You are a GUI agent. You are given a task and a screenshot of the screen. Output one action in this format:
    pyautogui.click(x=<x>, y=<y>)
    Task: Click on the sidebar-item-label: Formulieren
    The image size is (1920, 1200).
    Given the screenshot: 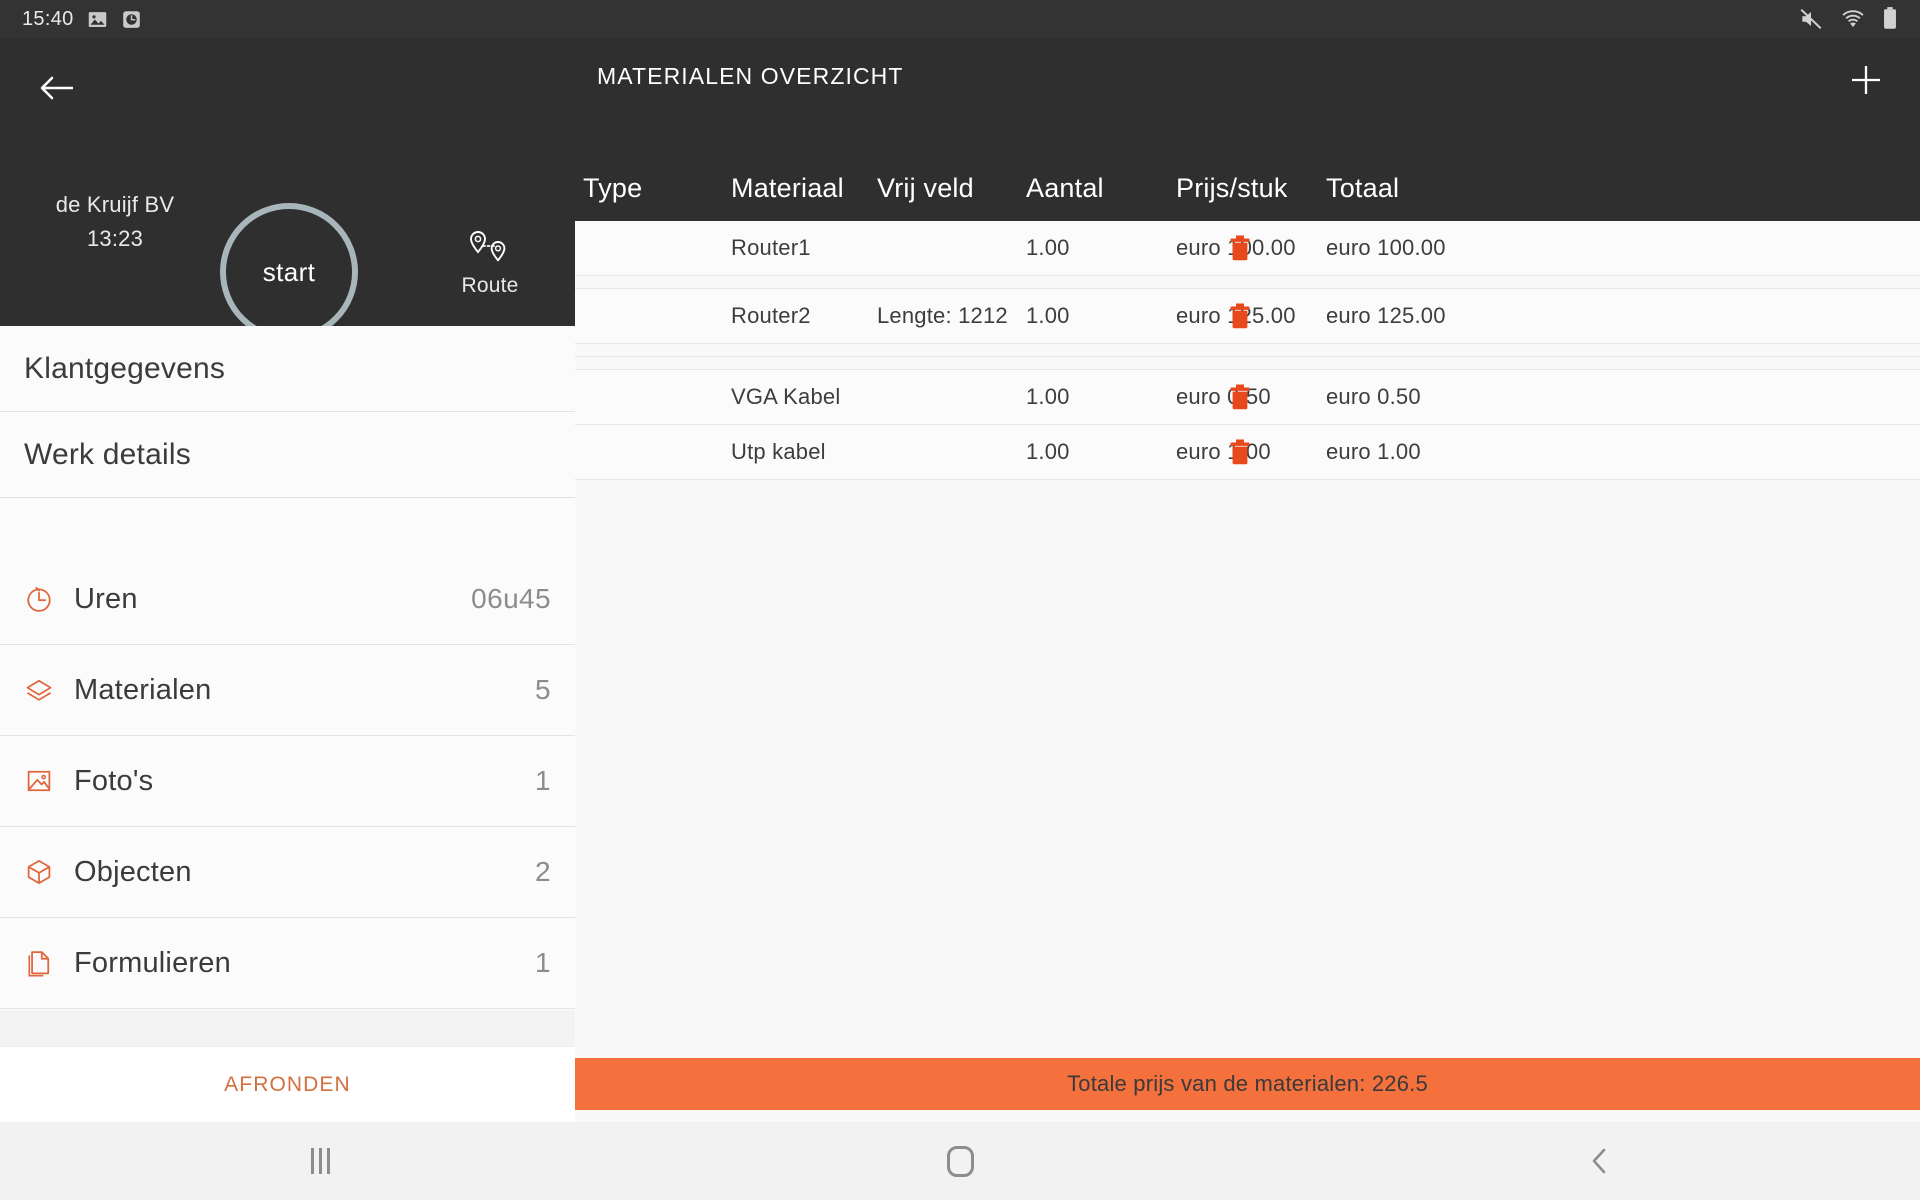 What is the action you would take?
    pyautogui.click(x=152, y=962)
    